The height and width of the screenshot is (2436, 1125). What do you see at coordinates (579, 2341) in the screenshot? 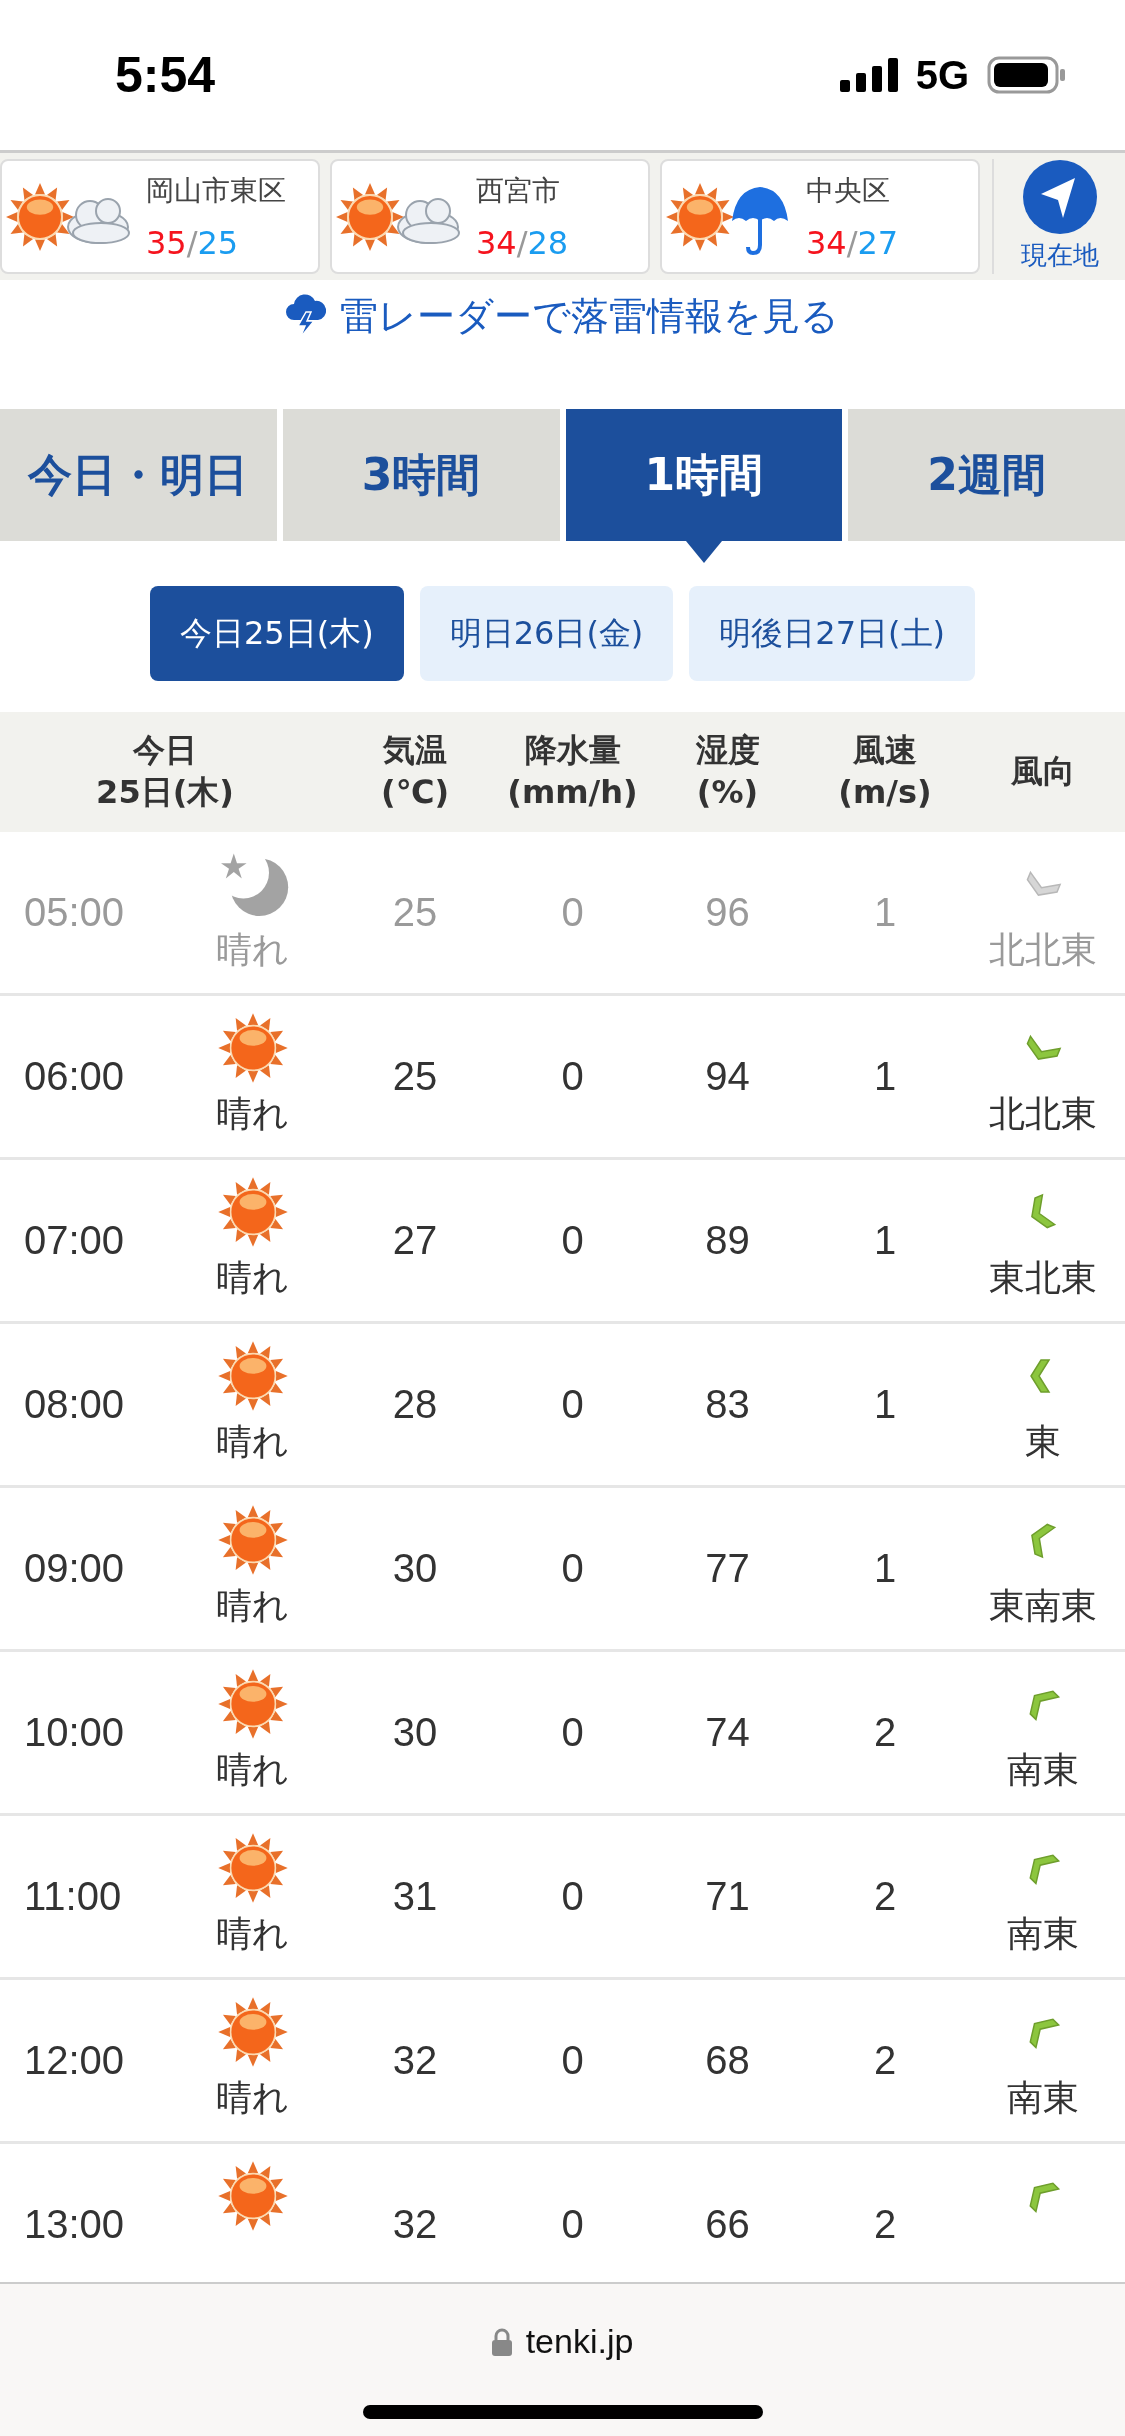
I see `url-text: tenki.jp` at bounding box center [579, 2341].